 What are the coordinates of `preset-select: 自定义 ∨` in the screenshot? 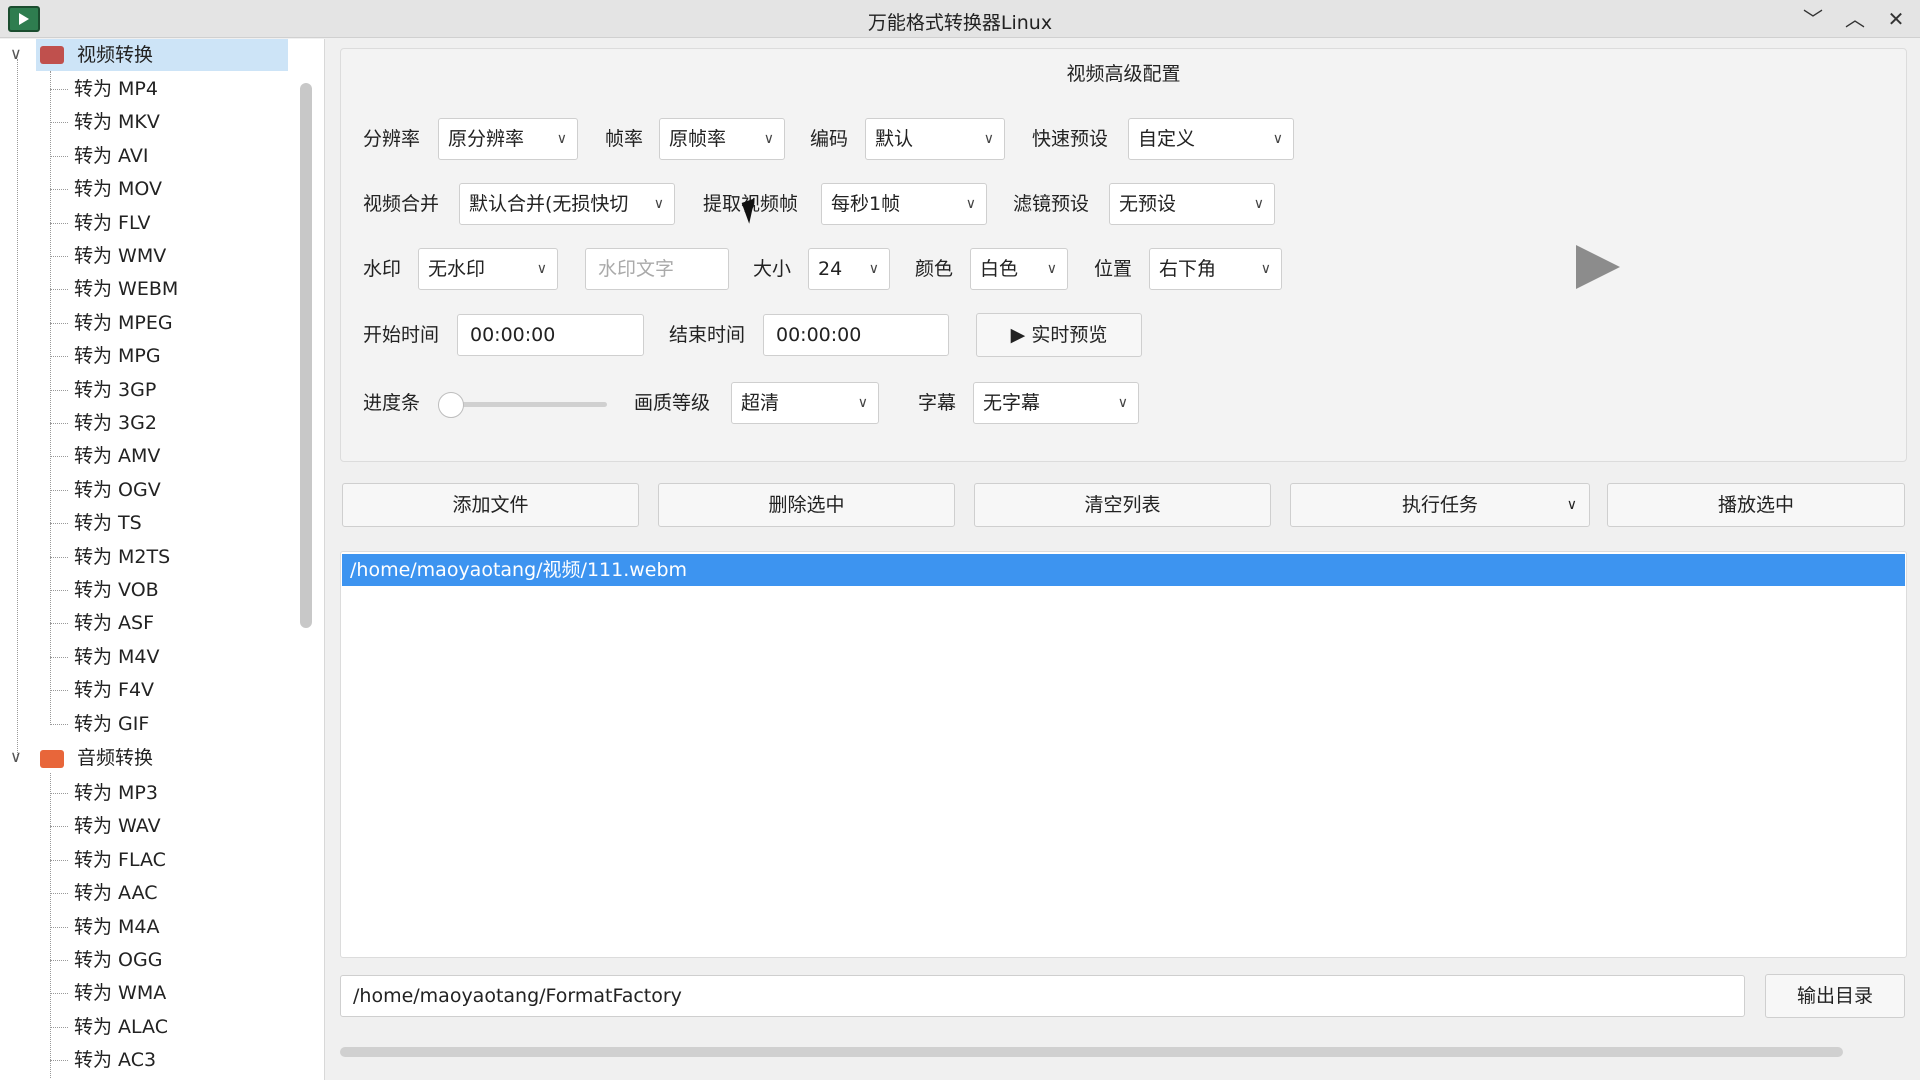 It's located at (1211, 139).